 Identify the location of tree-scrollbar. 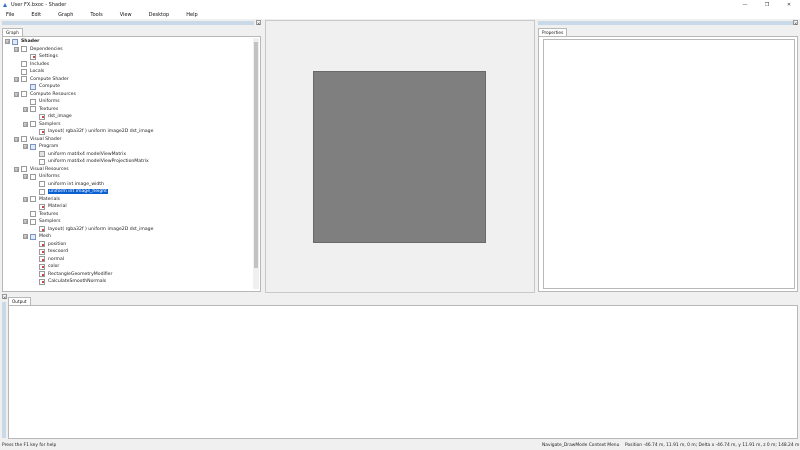
(256, 163).